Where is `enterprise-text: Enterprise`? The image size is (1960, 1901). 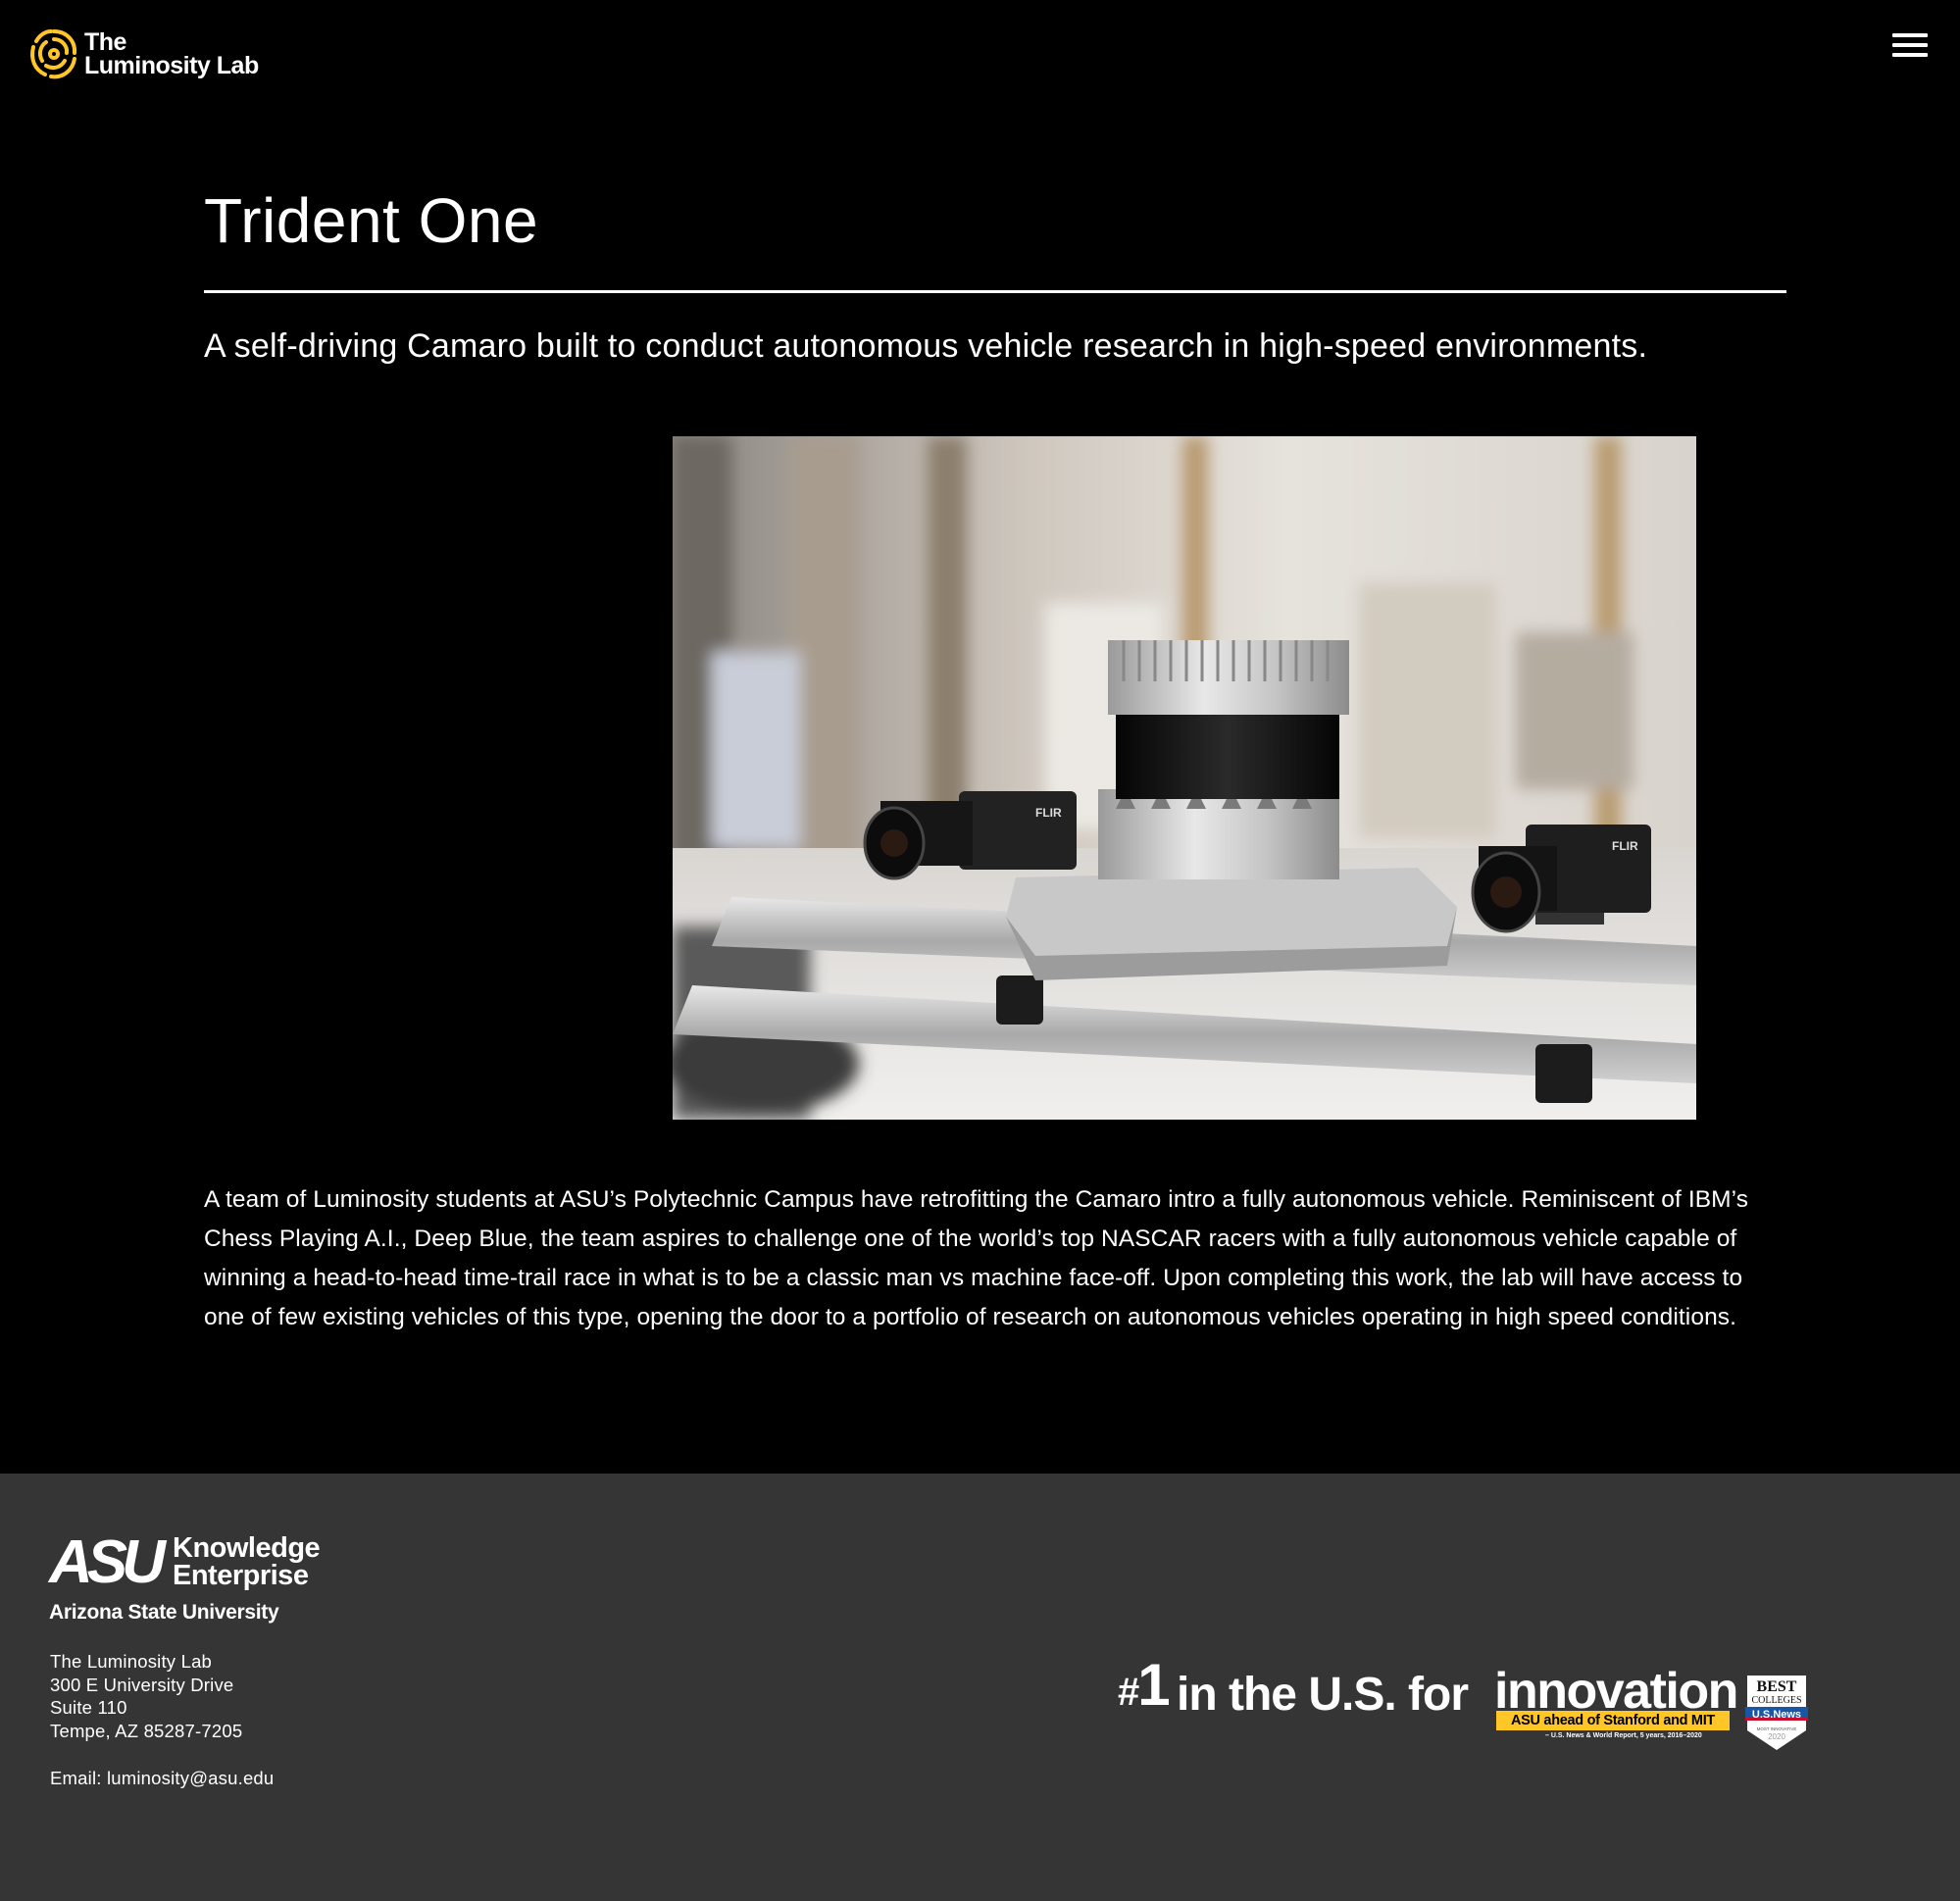 enterprise-text: Enterprise is located at coordinates (241, 1575).